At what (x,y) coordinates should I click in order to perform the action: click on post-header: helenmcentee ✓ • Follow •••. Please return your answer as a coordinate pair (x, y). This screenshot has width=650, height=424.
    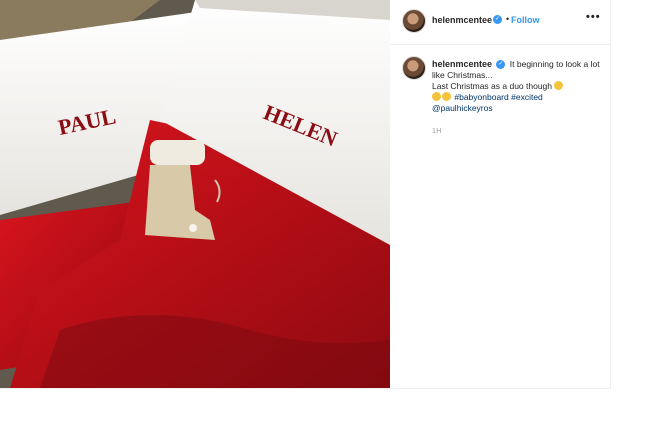
    Looking at the image, I should click on (500, 22).